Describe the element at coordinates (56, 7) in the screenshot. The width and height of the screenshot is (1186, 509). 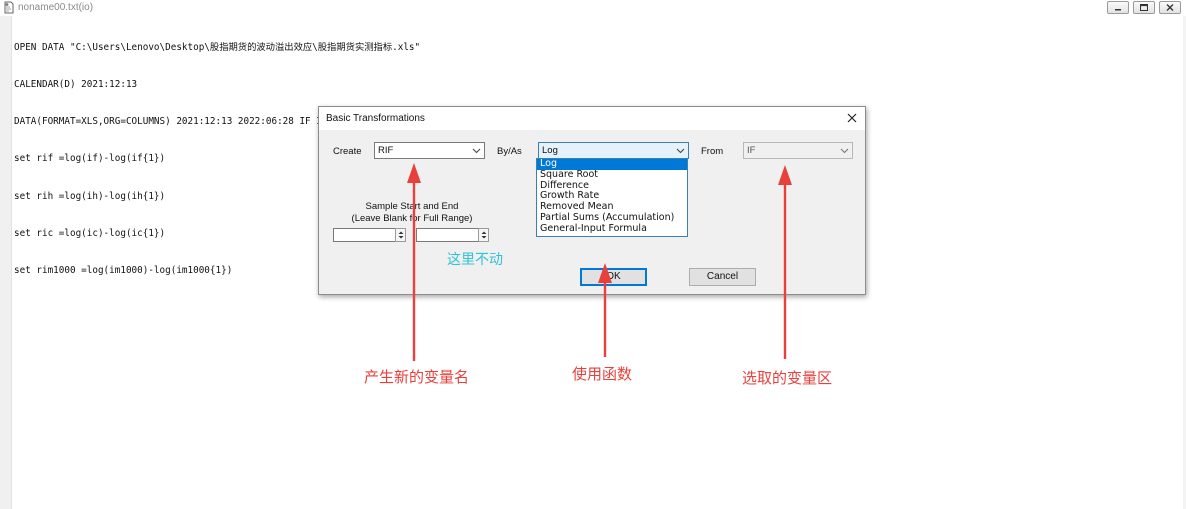
I see `window-title: noname00.txt(io)` at that location.